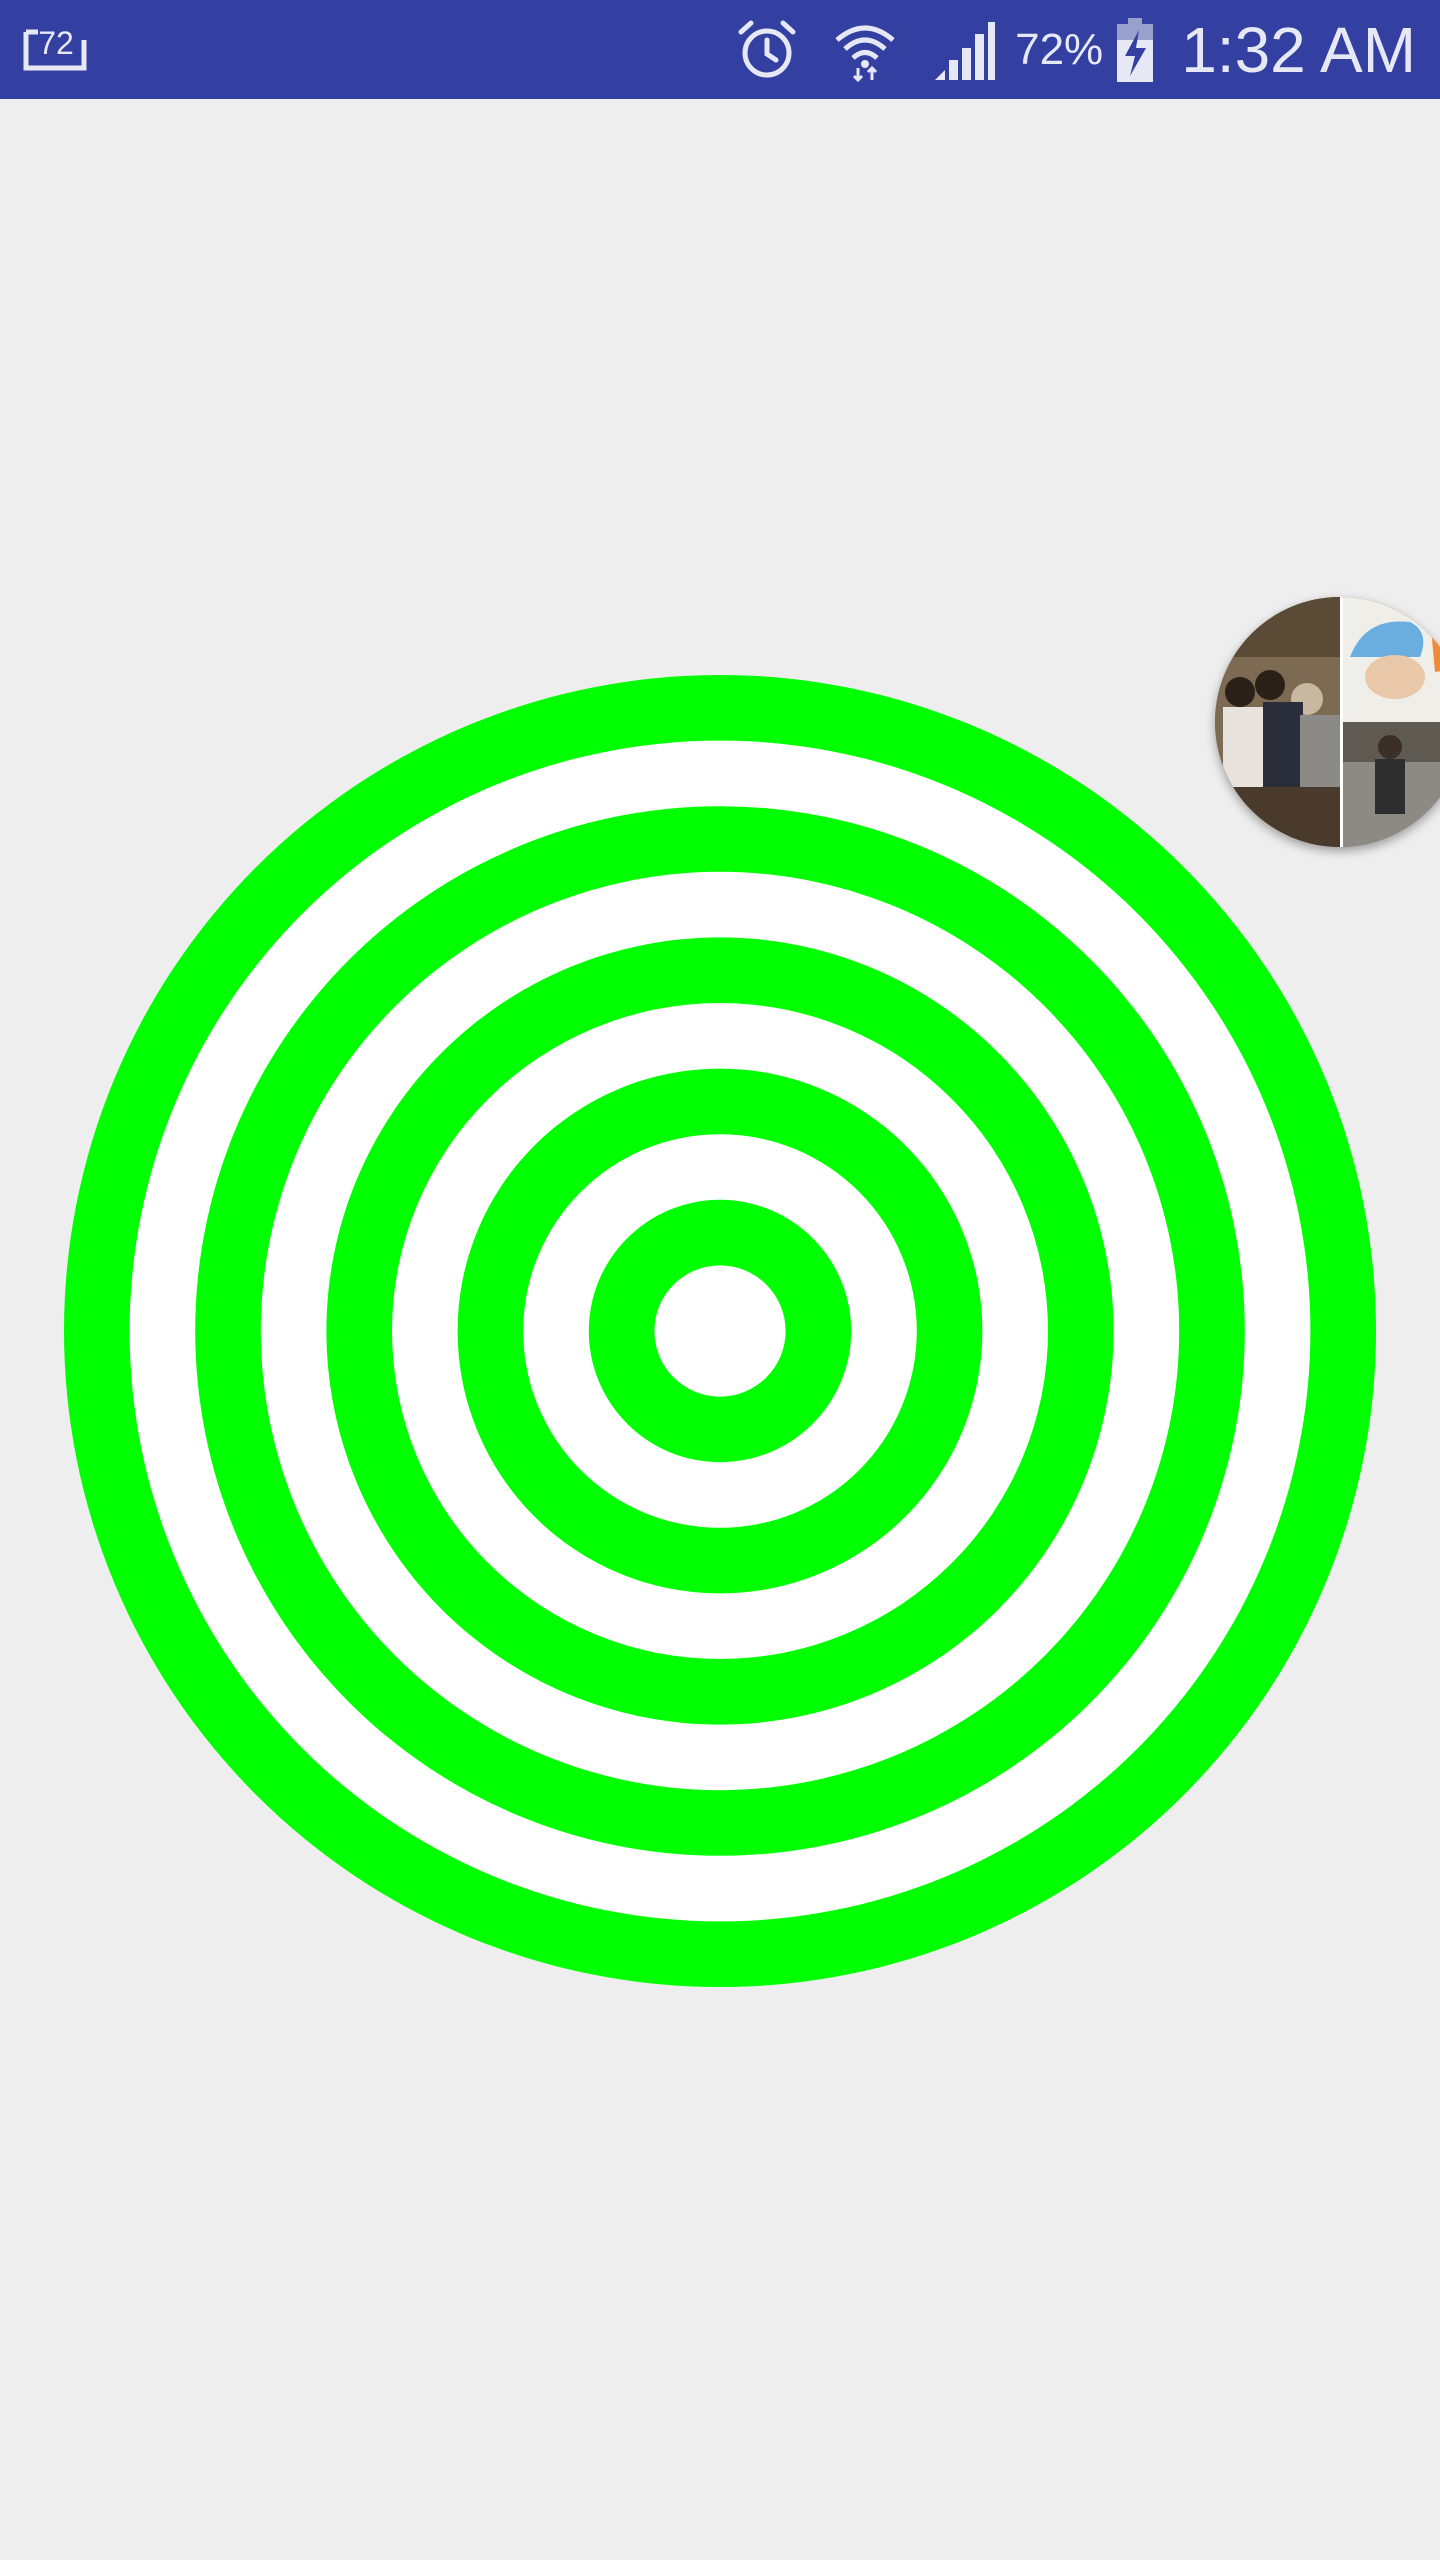 This screenshot has height=2560, width=1440. I want to click on notification-count-icon: 72, so click(56, 48).